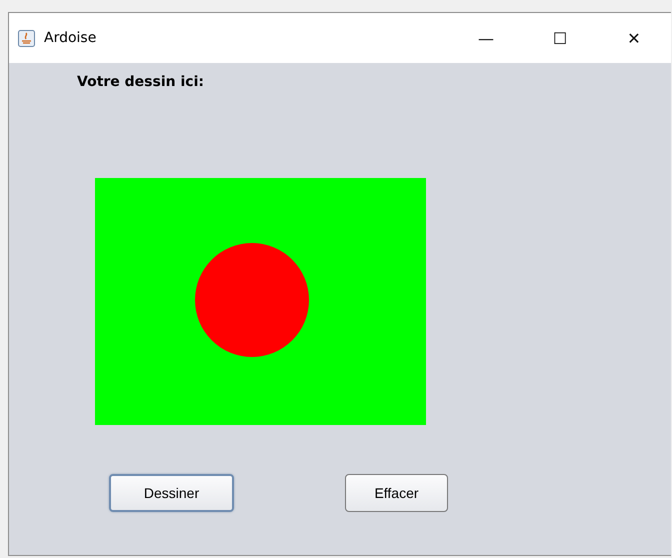 The height and width of the screenshot is (558, 672). Describe the element at coordinates (171, 493) in the screenshot. I see `action-button: Dessiner` at that location.